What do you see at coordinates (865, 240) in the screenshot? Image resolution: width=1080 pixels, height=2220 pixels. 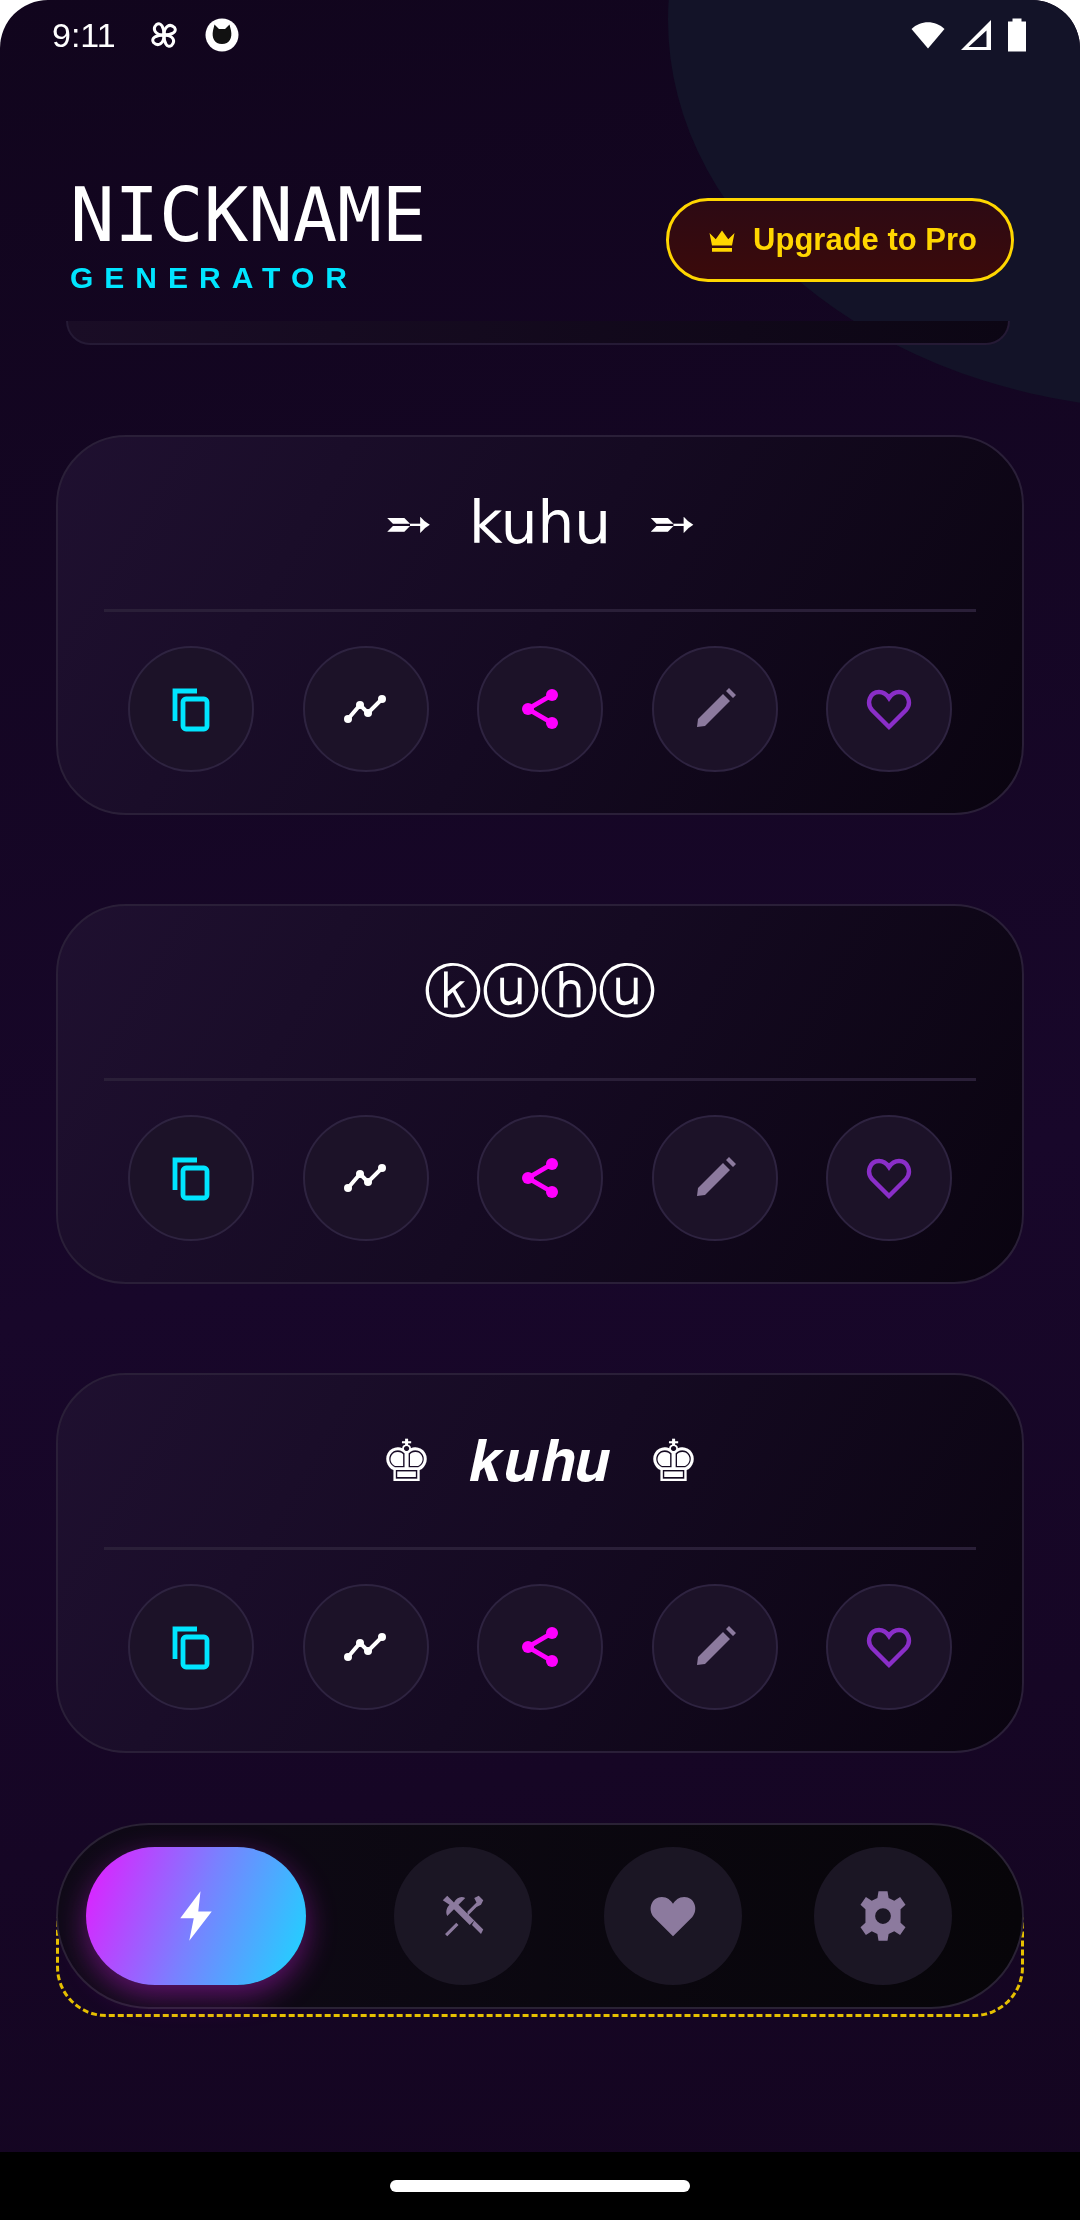 I see `upgrade-label: Upgrade to Pro` at bounding box center [865, 240].